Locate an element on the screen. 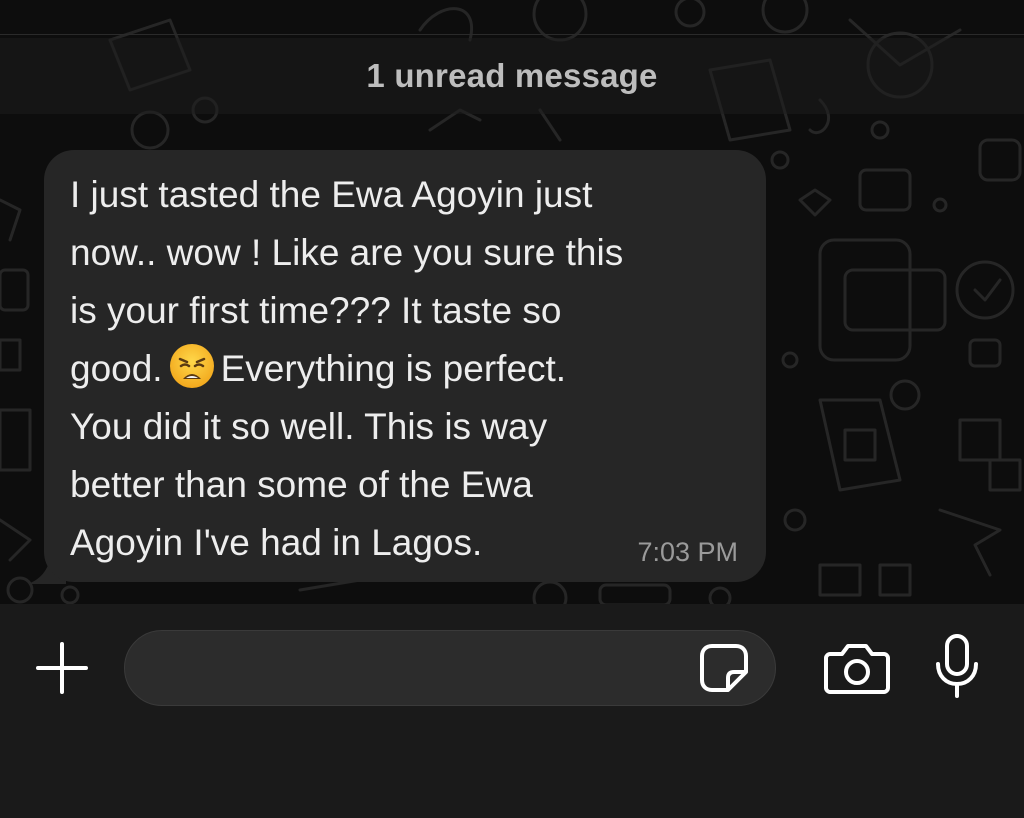 Image resolution: width=1024 pixels, height=818 pixels. voice-message-button is located at coordinates (957, 667).